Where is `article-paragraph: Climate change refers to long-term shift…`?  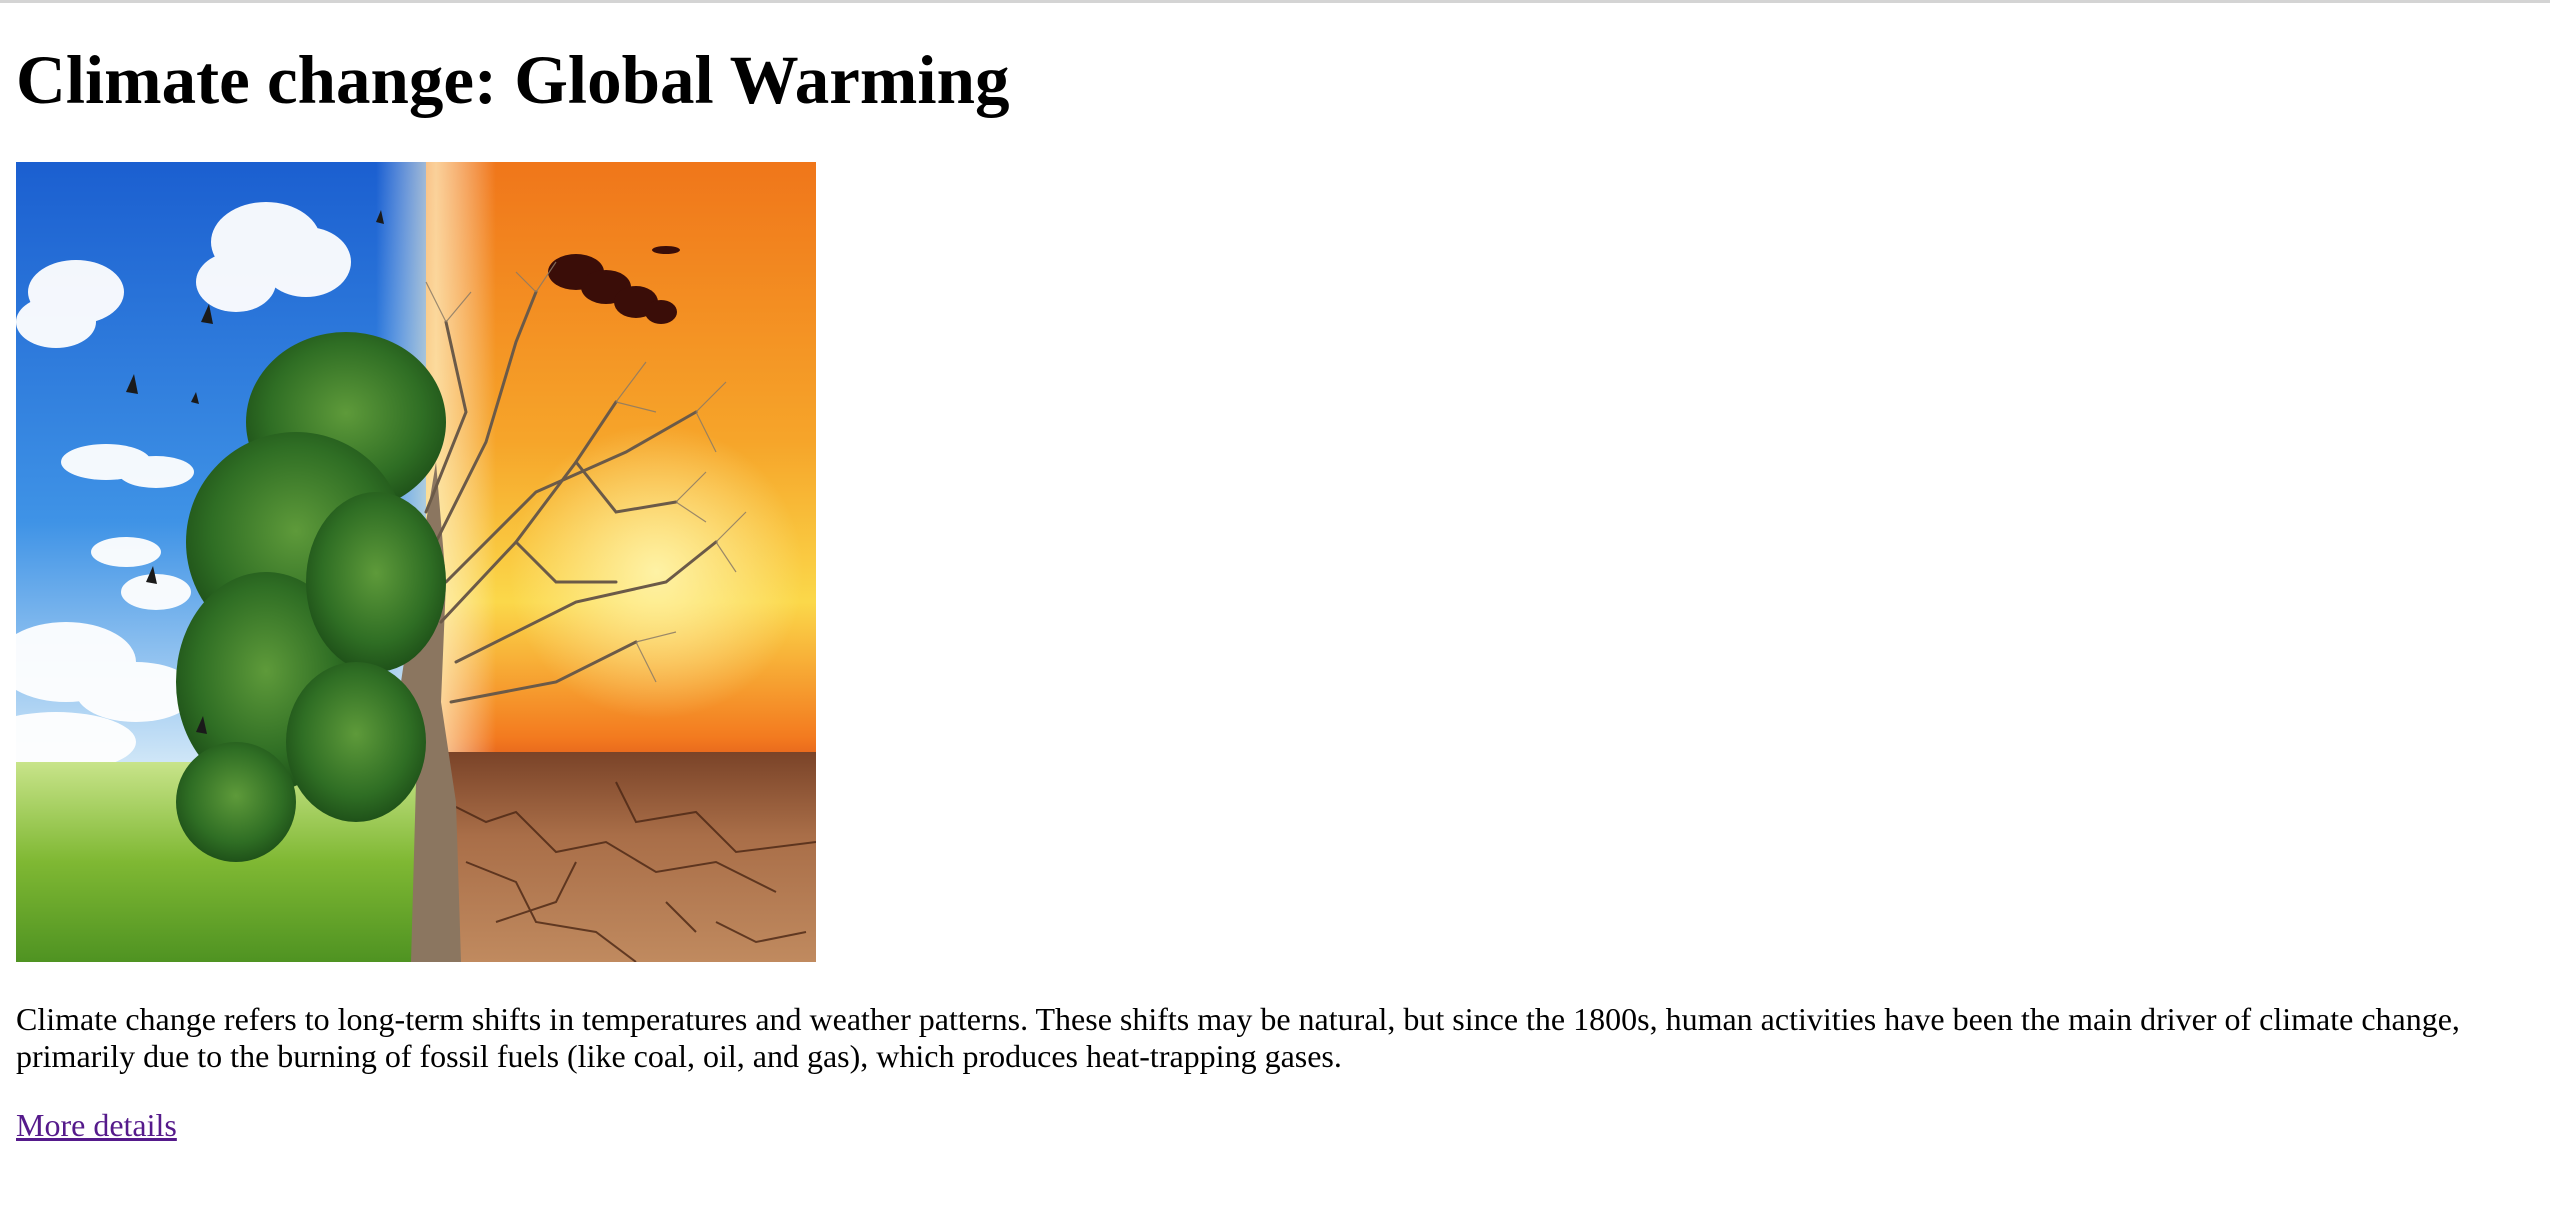
article-paragraph: Climate change refers to long-term shift… is located at coordinates (1238, 1037).